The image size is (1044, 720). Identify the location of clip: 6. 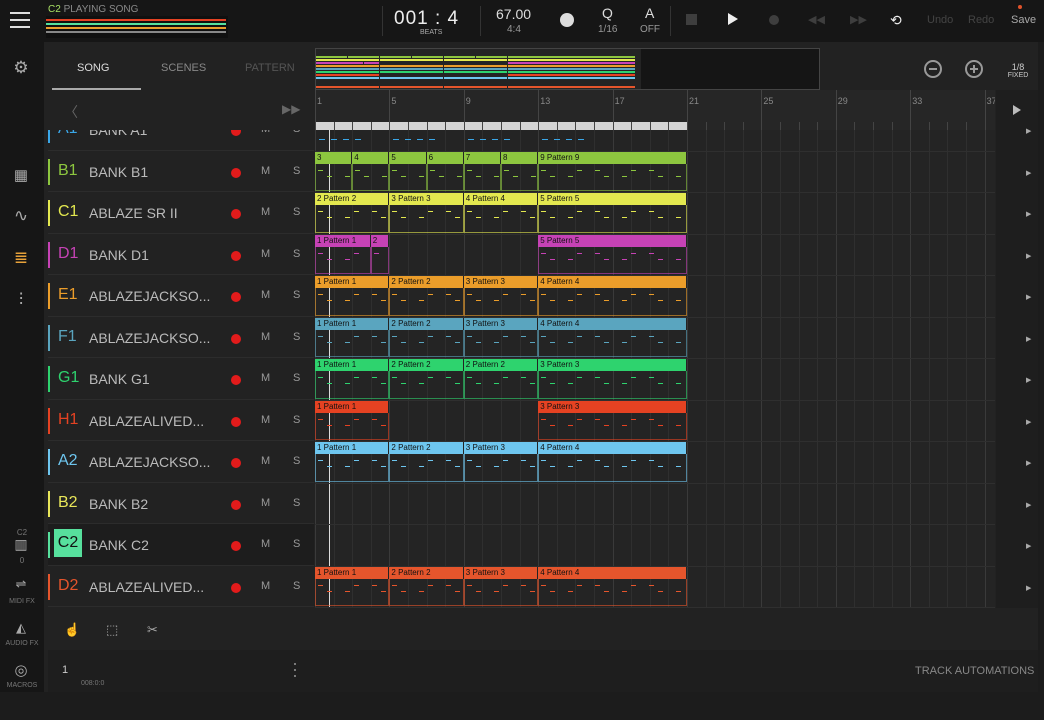
(444, 157).